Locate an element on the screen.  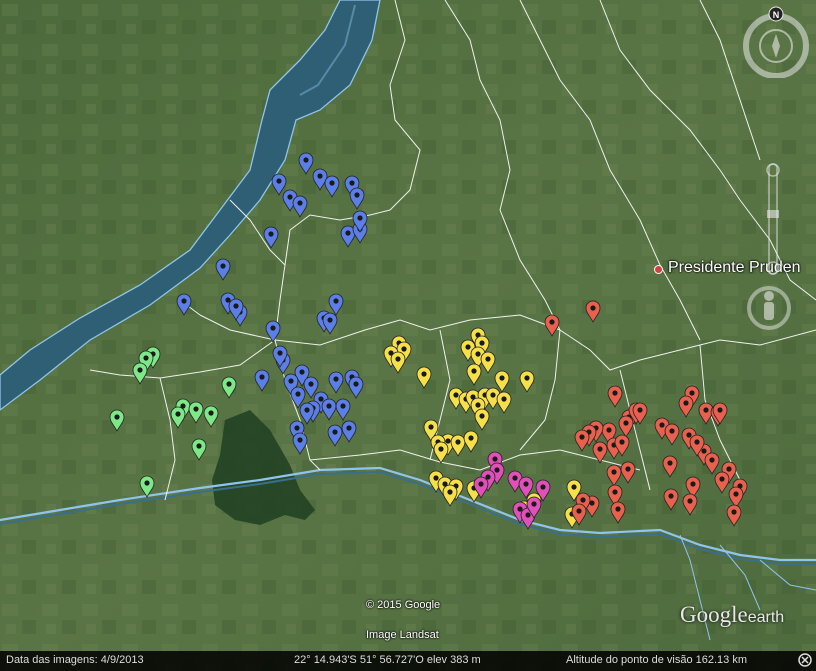
city-dot is located at coordinates (658, 269).